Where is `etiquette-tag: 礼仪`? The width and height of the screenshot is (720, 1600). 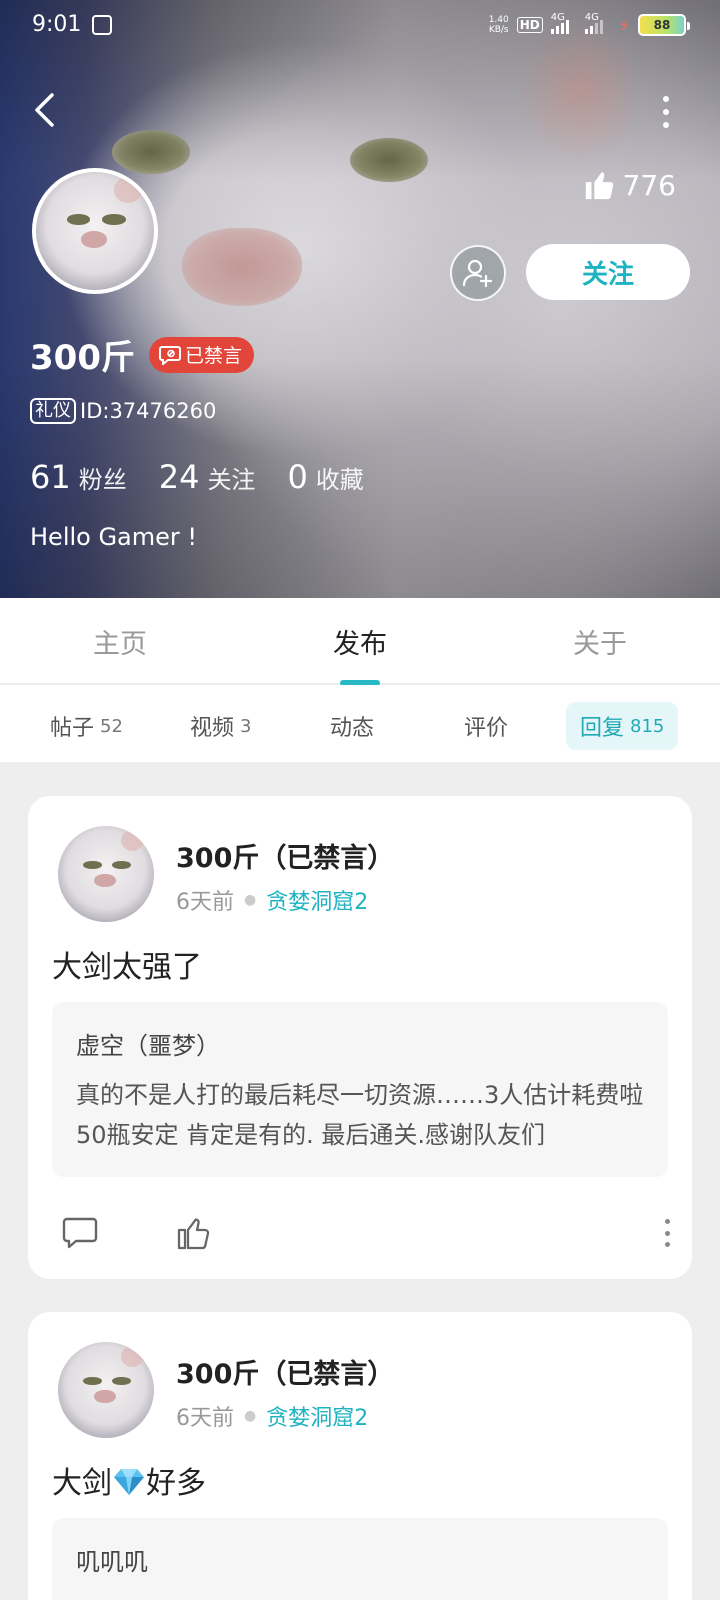
etiquette-tag: 礼仪 is located at coordinates (53, 411).